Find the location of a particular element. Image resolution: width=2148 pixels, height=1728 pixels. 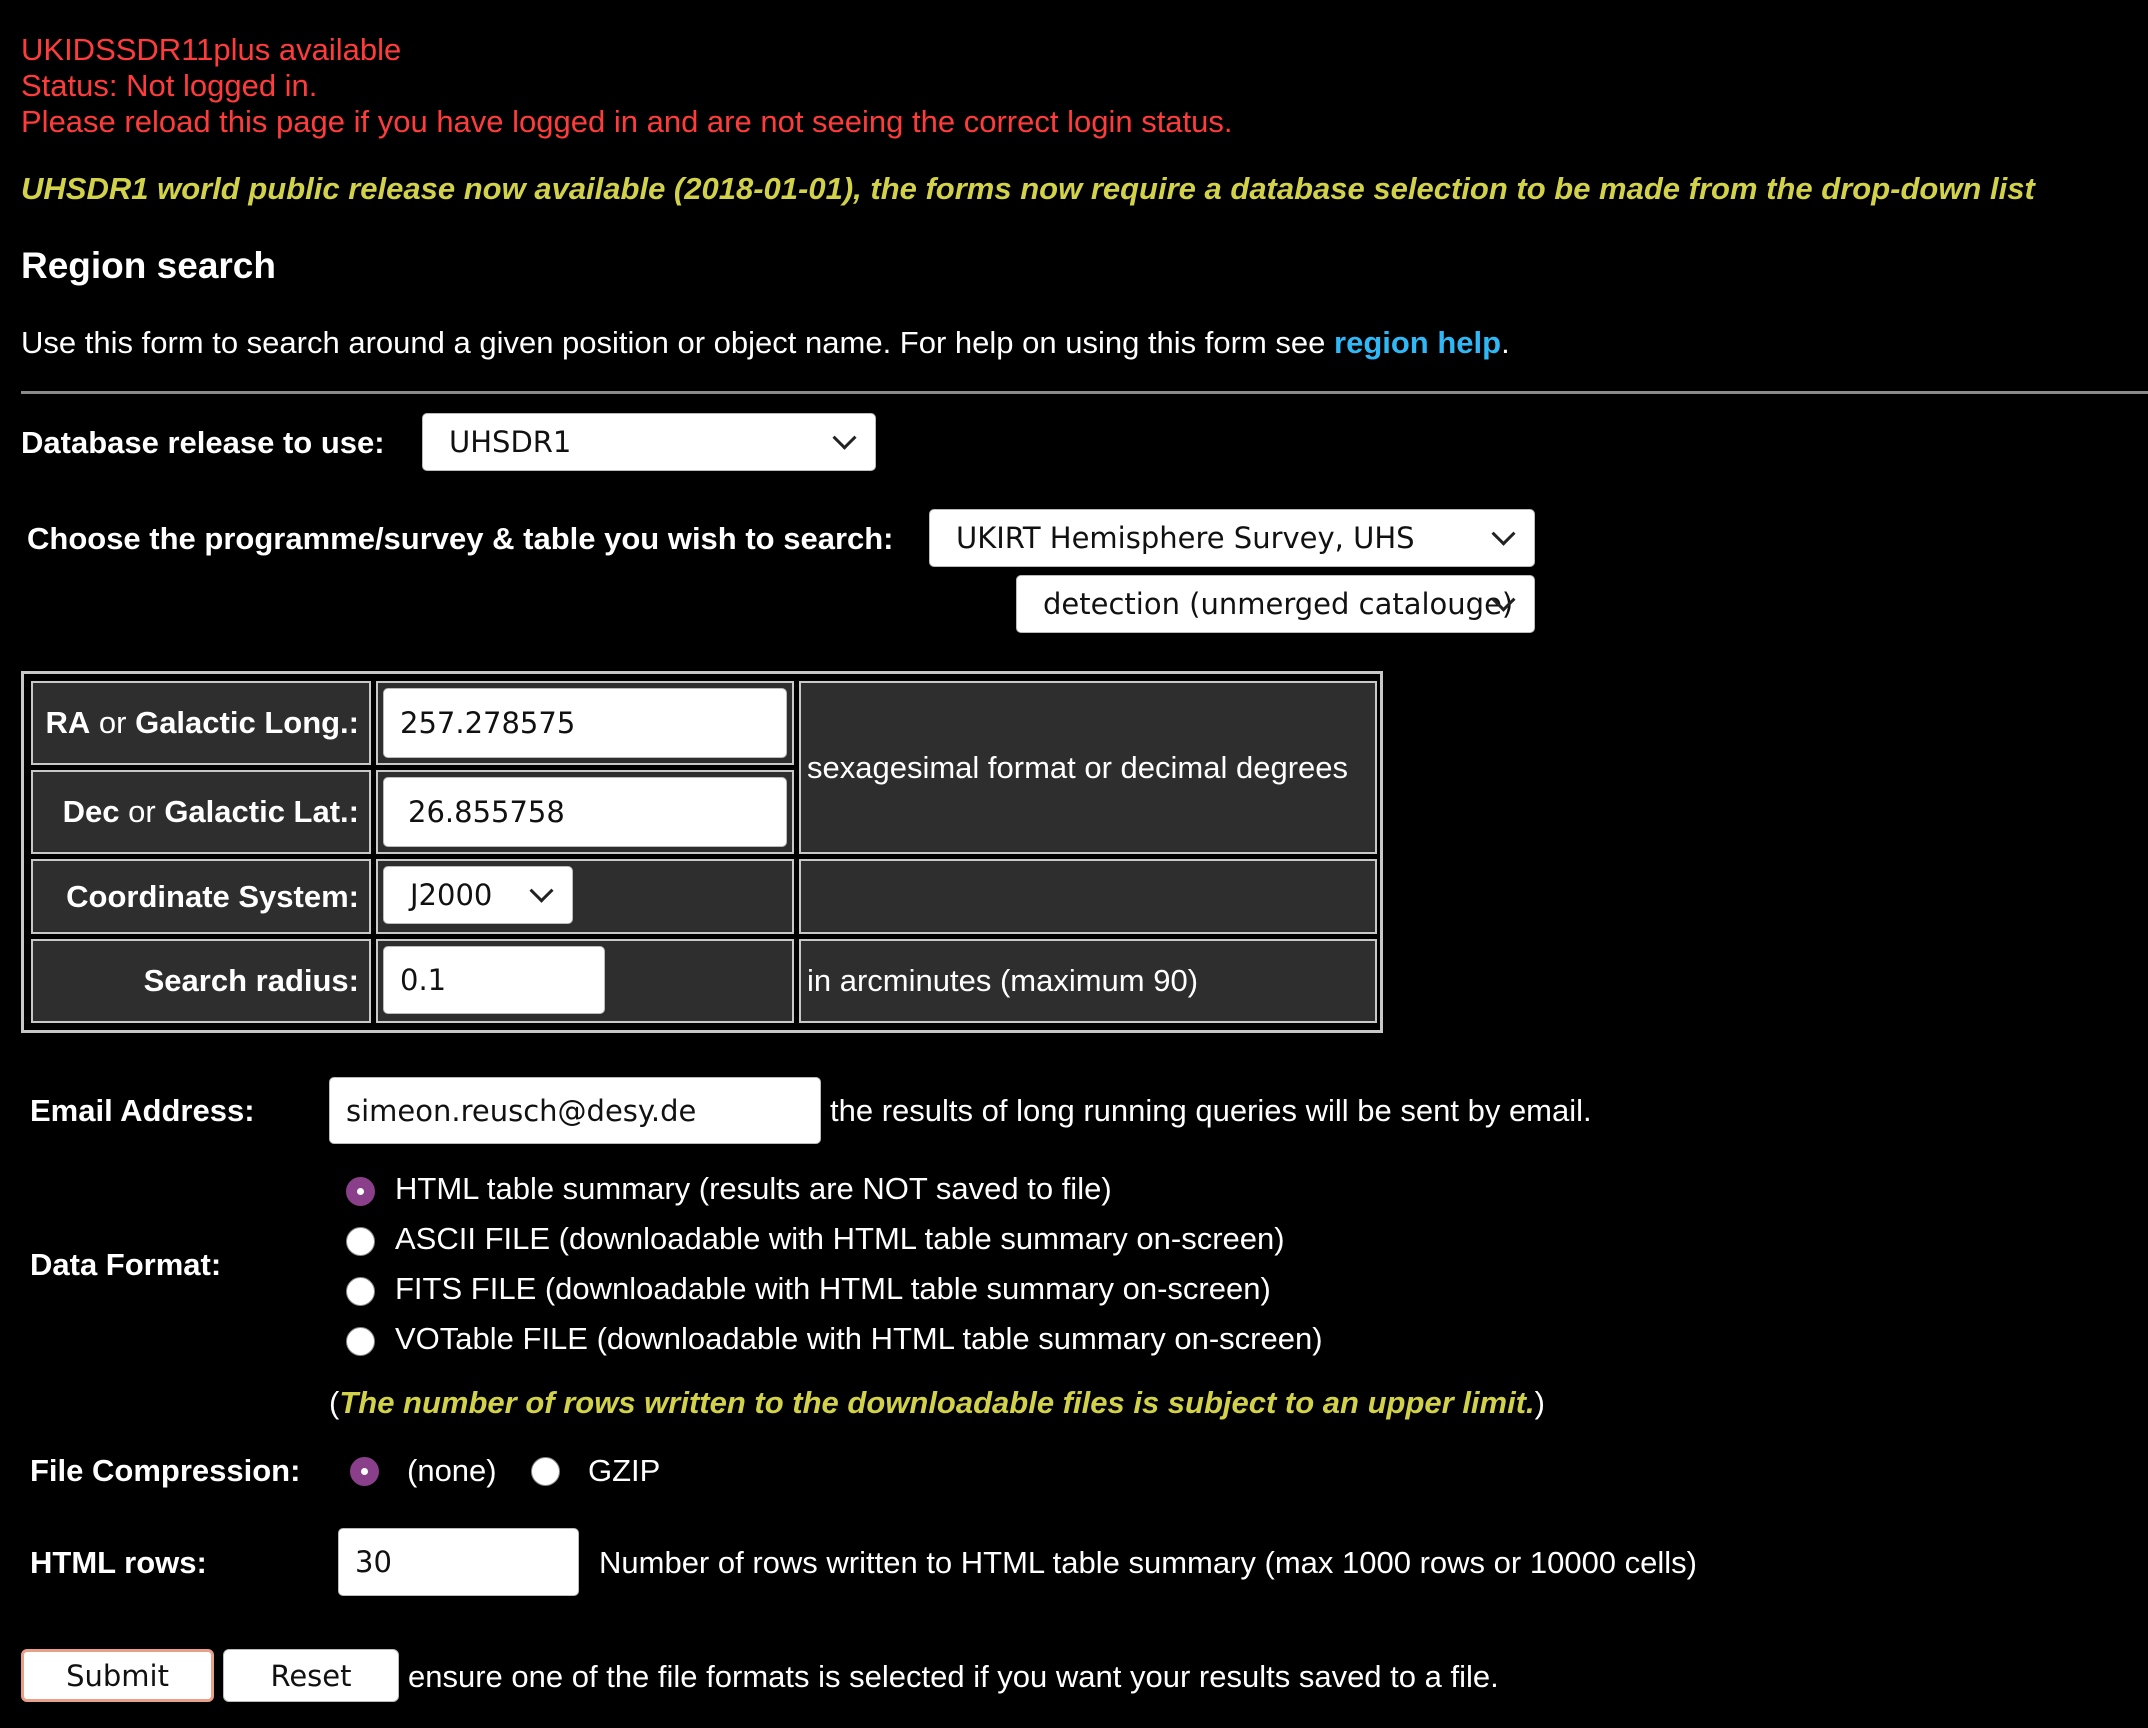

survey-select-value: UKIRT Hemisphere Survey, UHS is located at coordinates (1185, 538).